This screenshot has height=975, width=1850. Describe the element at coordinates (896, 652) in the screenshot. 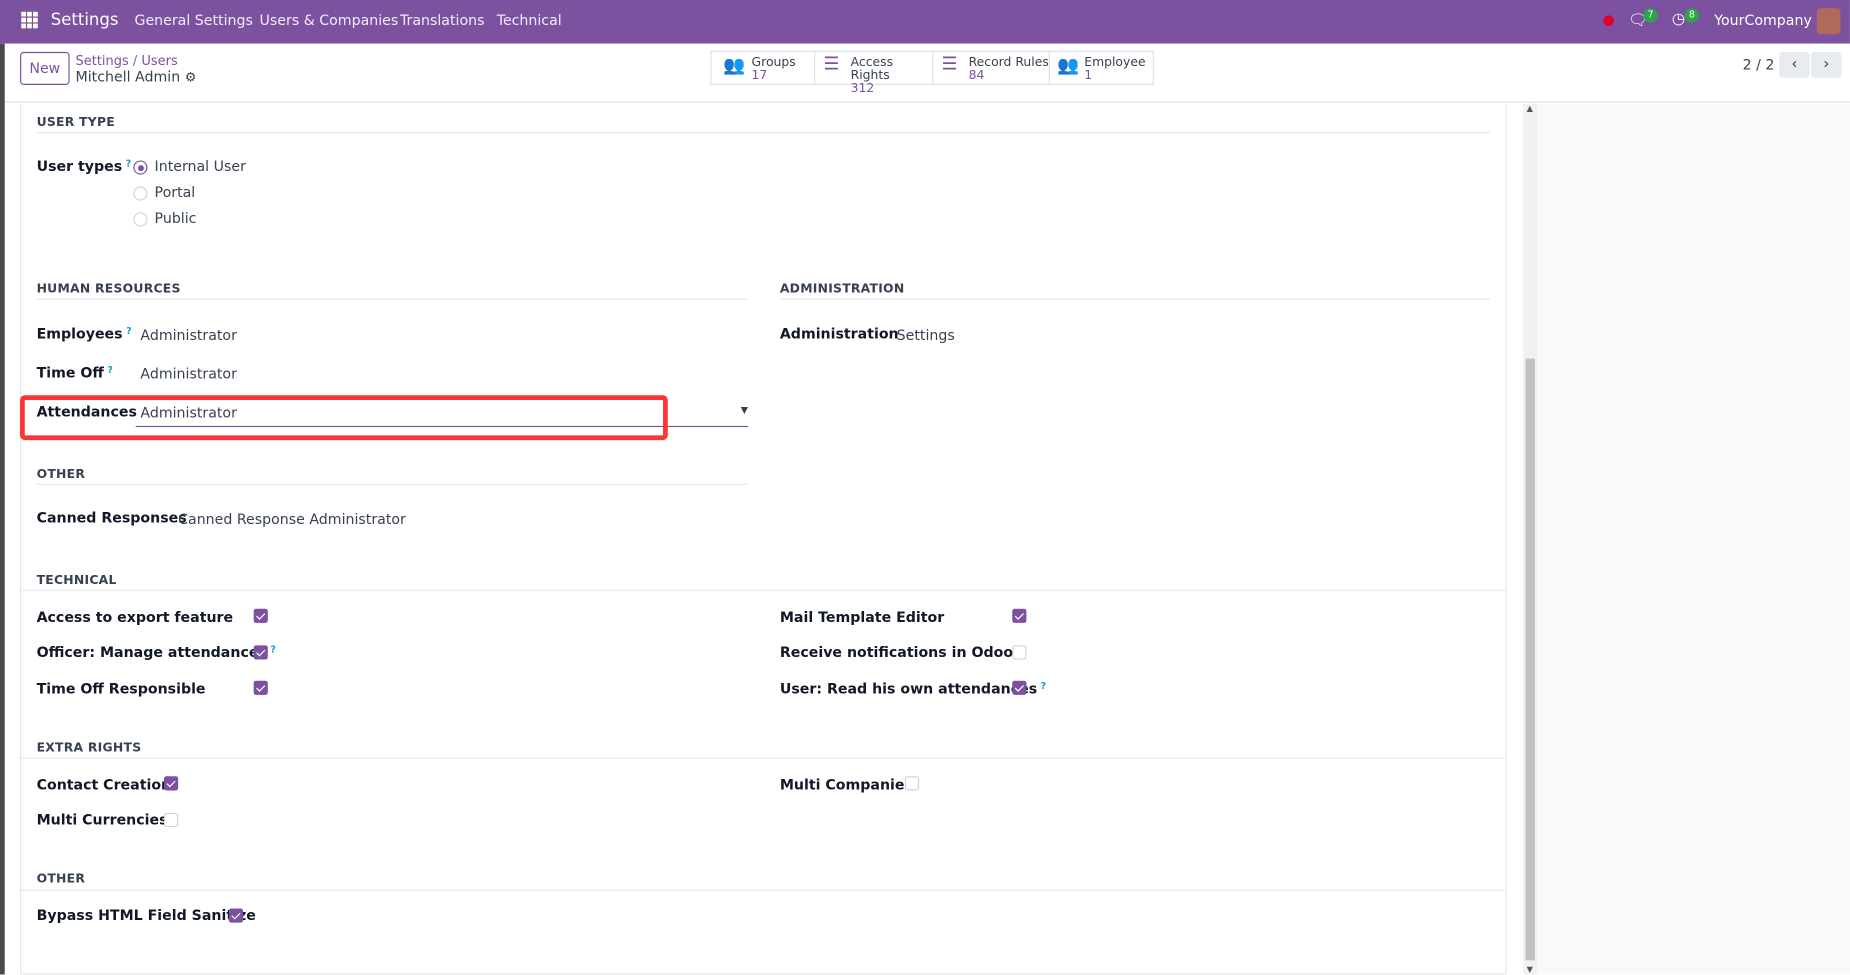

I see `checkbox-label: Receive notifications in Odoo` at that location.